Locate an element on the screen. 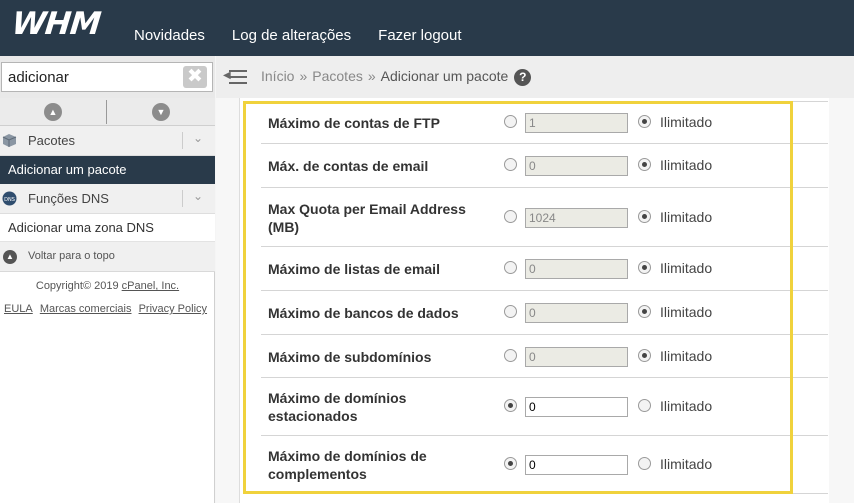  form-row-subdomains: Máximo de subdomínios Ilimitado is located at coordinates (544, 356).